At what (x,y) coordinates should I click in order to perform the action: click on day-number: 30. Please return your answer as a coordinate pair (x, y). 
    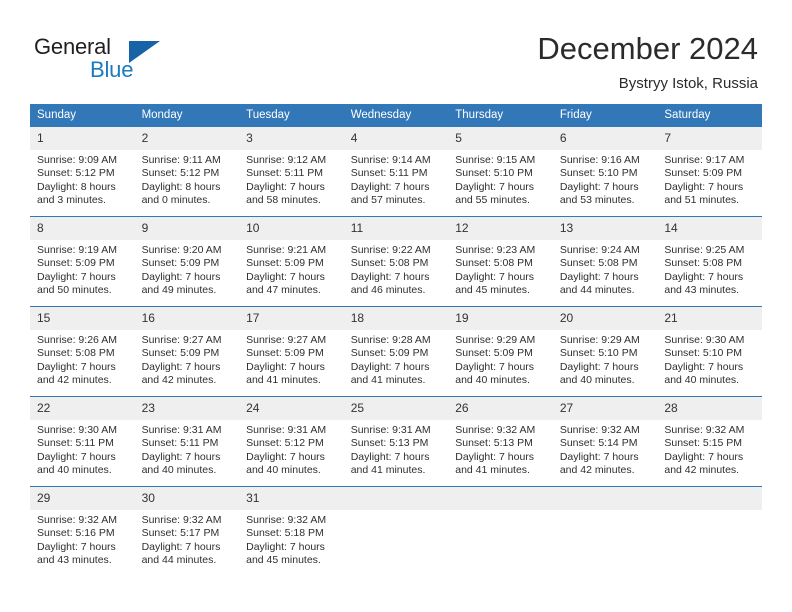
    Looking at the image, I should click on (187, 498).